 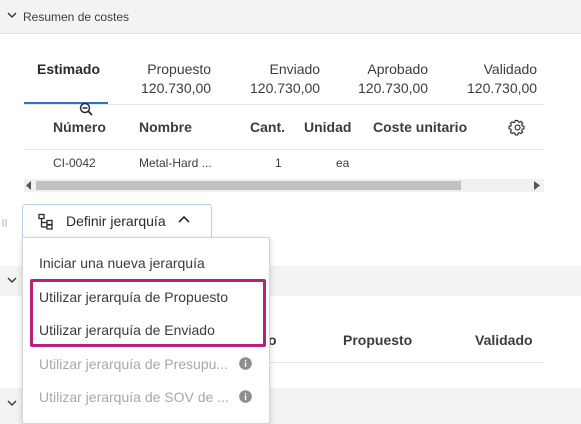 What do you see at coordinates (537, 185) in the screenshot?
I see `scroll-right-arrow-icon` at bounding box center [537, 185].